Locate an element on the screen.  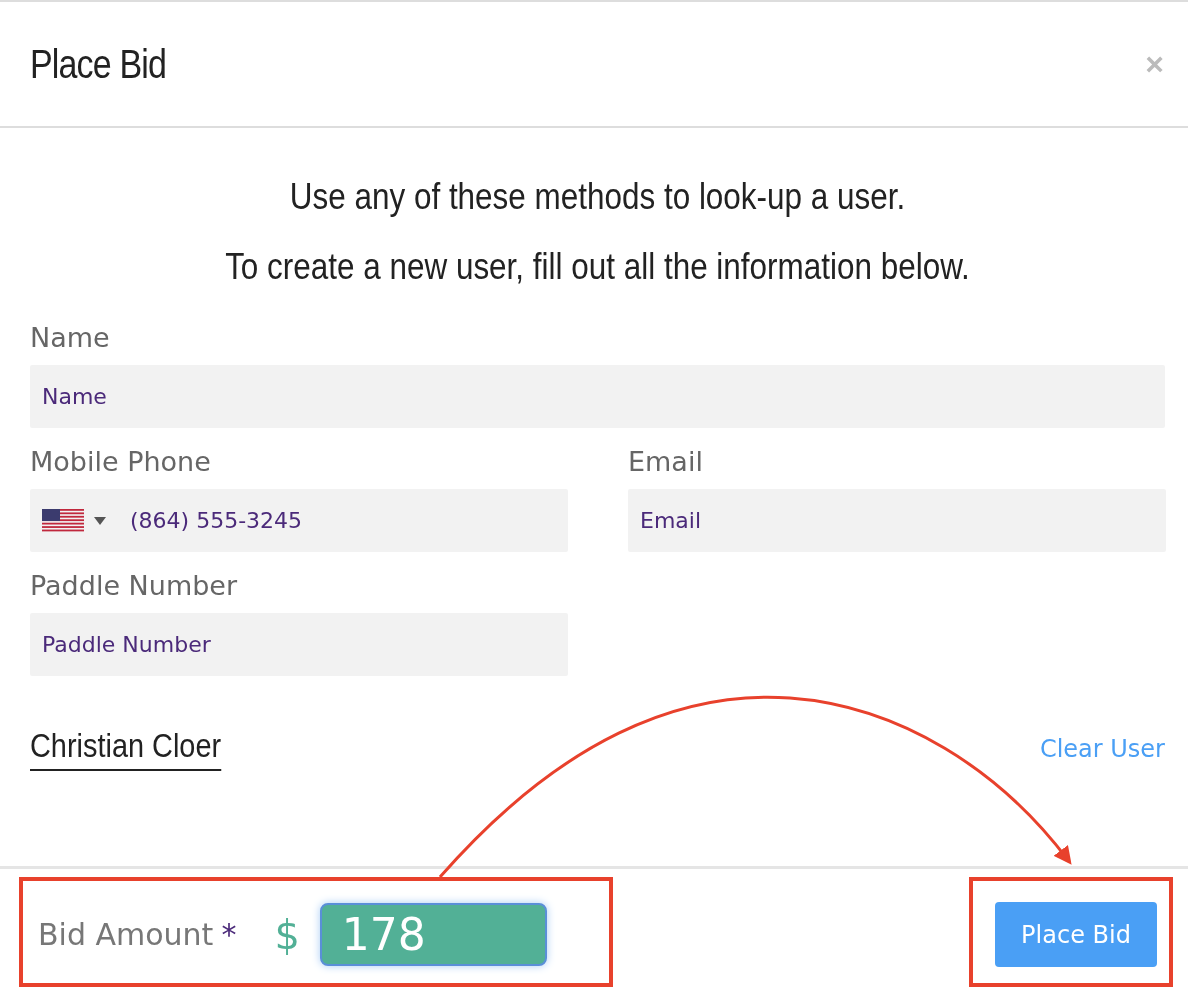
place-bid-button: Place Bid is located at coordinates (1076, 934).